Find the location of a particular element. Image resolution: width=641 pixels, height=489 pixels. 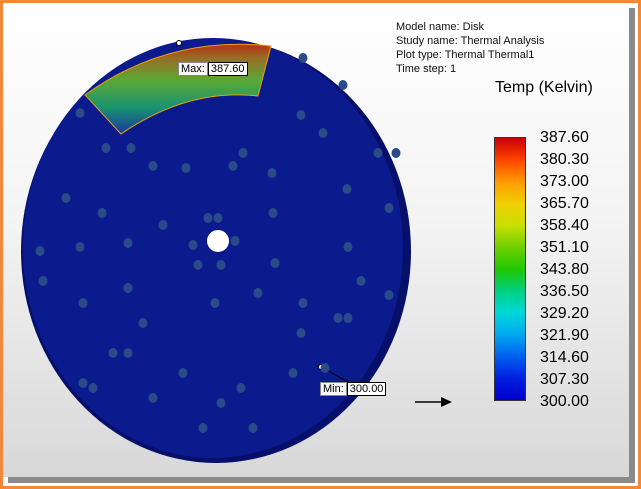

legend-tick-label: 336.50 is located at coordinates (564, 291).